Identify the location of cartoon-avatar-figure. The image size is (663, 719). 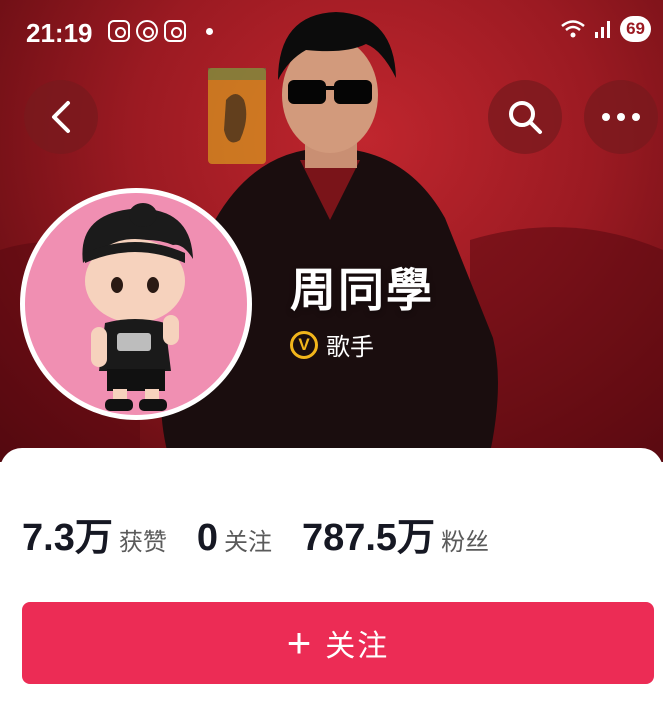
(137, 307).